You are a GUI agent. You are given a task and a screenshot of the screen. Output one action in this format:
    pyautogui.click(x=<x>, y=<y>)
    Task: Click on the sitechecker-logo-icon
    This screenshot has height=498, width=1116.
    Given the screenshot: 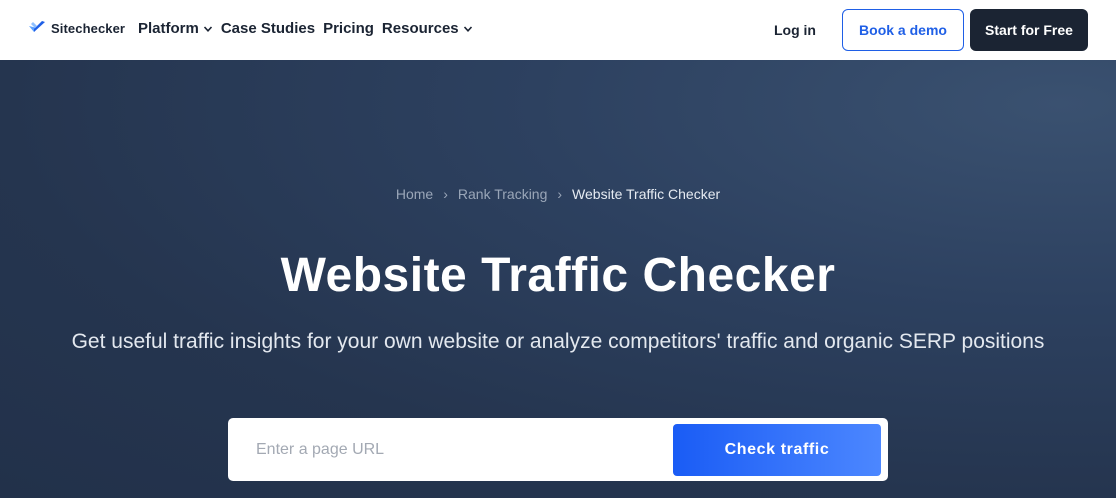 What is the action you would take?
    pyautogui.click(x=37, y=26)
    